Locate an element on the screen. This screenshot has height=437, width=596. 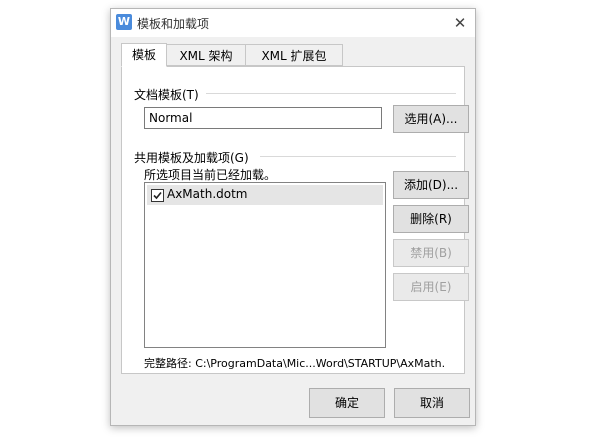
cancel-button: 取消 is located at coordinates (432, 403).